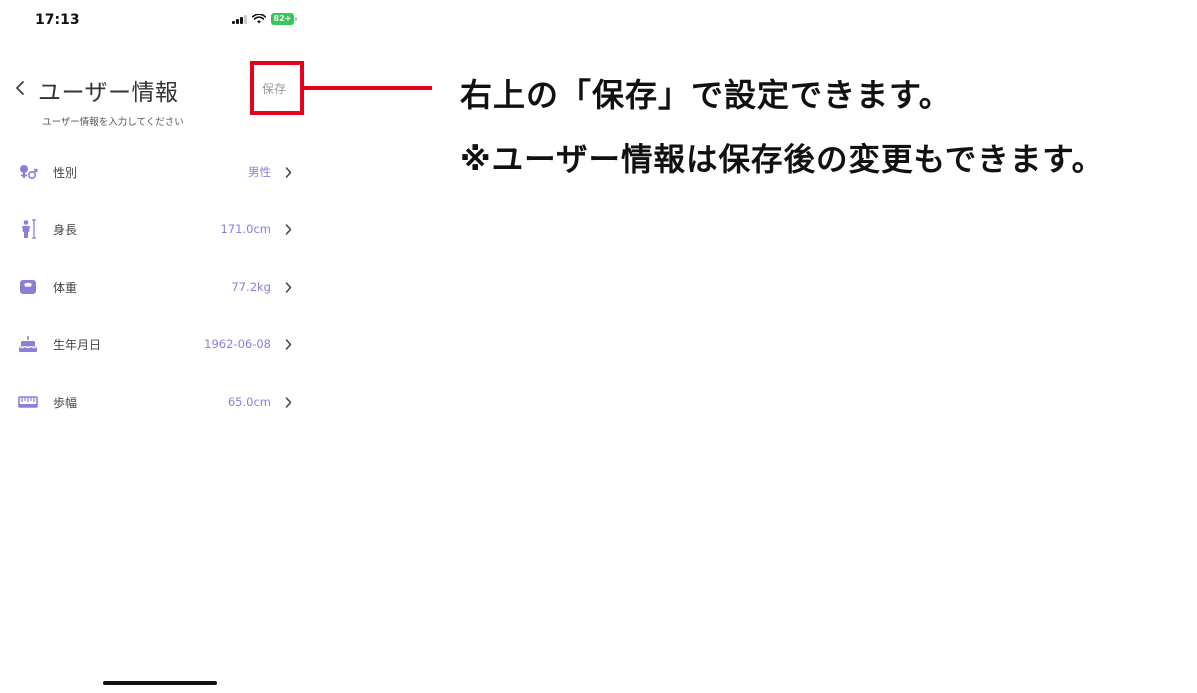 The height and width of the screenshot is (693, 1197). Describe the element at coordinates (284, 19) in the screenshot. I see `battery-icon: 82+` at that location.